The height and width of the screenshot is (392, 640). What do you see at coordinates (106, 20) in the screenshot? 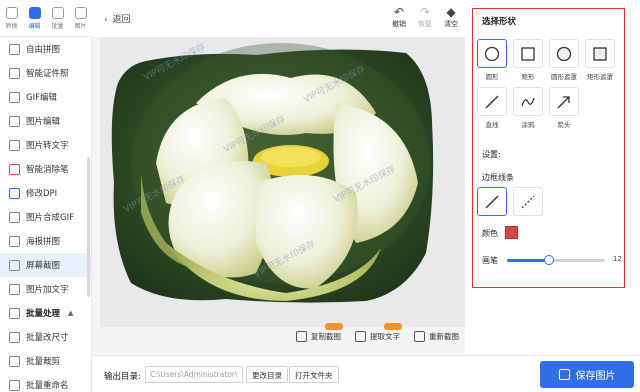
I see `chevron-left-icon: ‹` at bounding box center [106, 20].